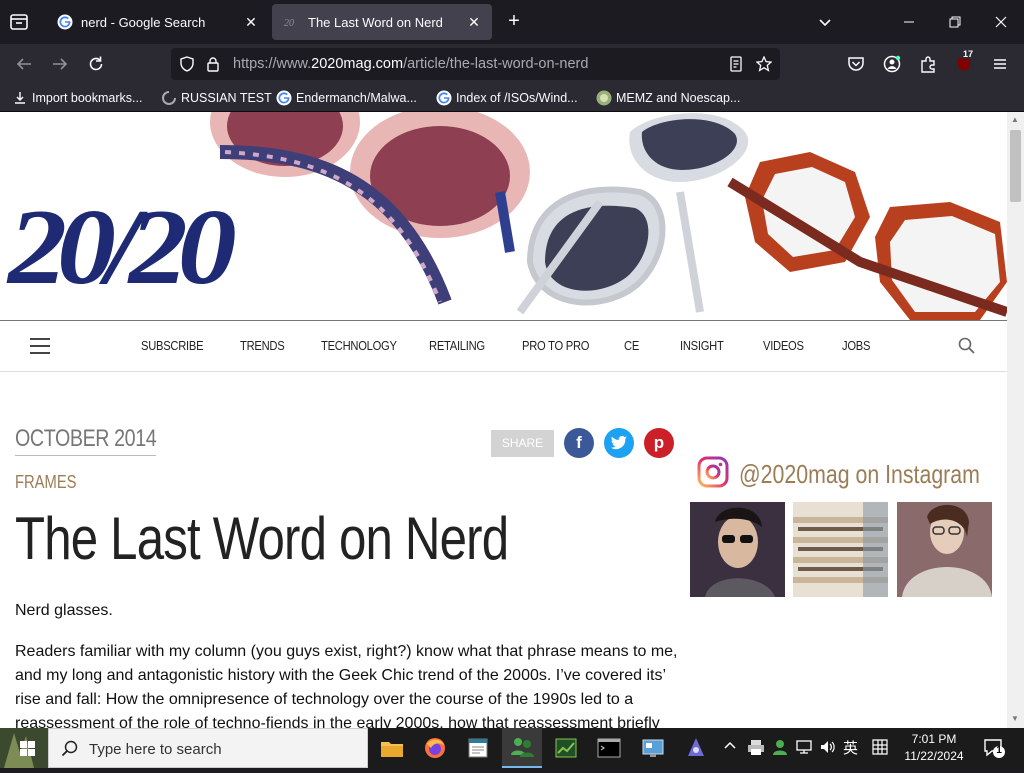 This screenshot has width=1024, height=773. Describe the element at coordinates (357, 64) in the screenshot. I see `url-host: 2020mag.com` at that location.